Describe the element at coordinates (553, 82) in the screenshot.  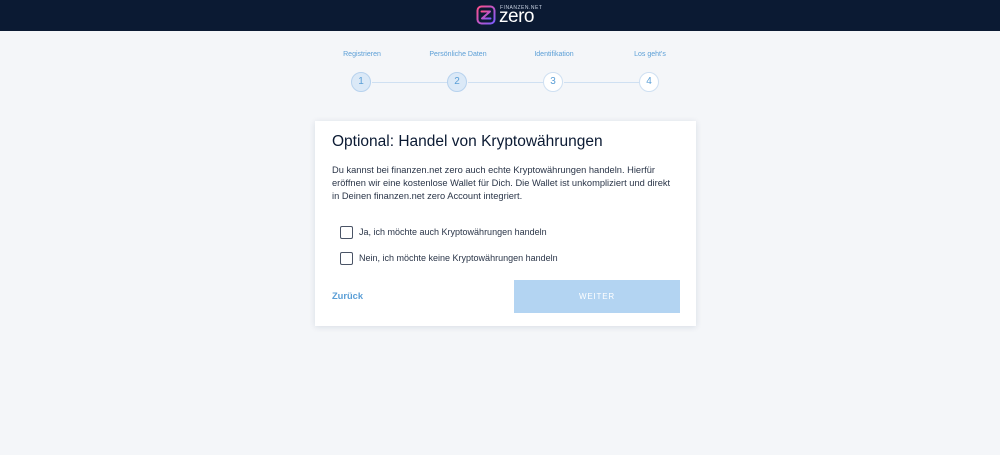
I see `step-circle-3: 3` at that location.